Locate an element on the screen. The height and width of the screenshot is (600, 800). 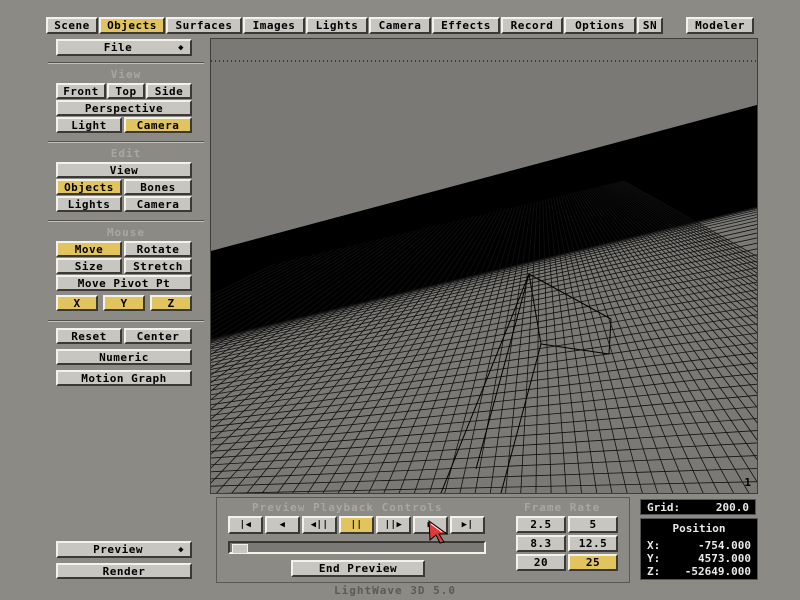
frame-rate-25-button: 25 is located at coordinates (593, 562).